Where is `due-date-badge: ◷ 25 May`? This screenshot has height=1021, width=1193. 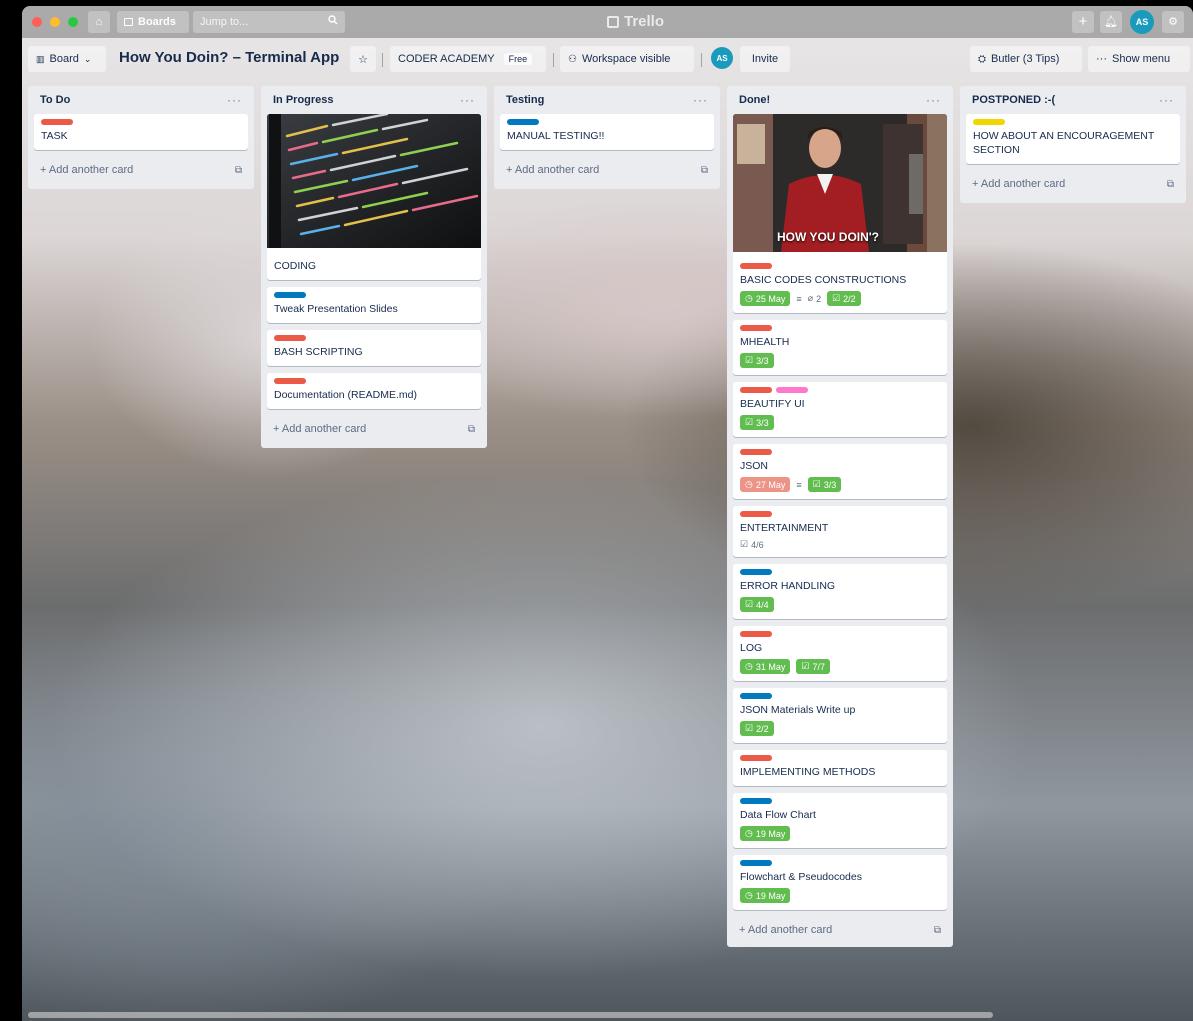
due-date-badge: ◷ 25 May is located at coordinates (765, 298).